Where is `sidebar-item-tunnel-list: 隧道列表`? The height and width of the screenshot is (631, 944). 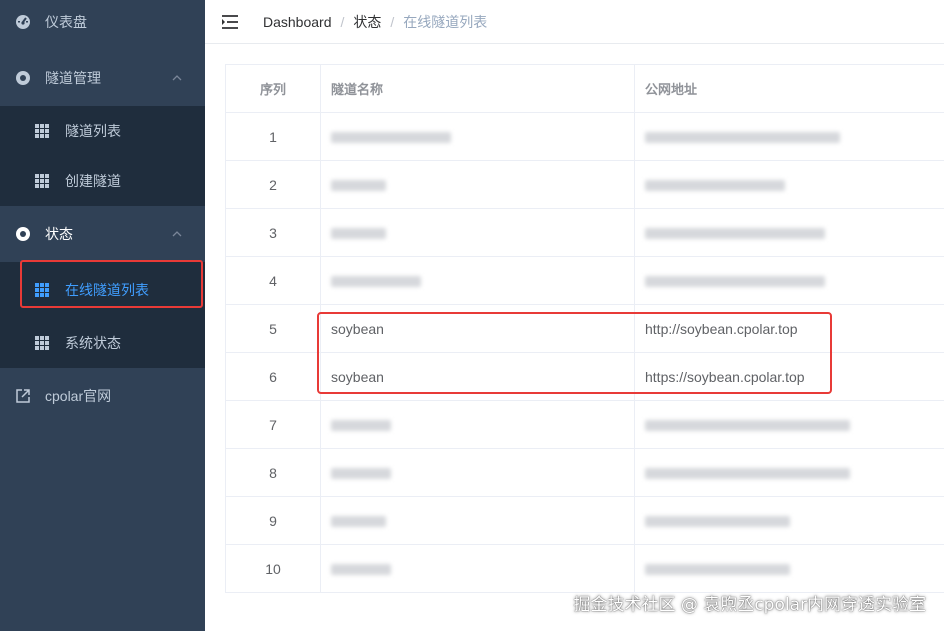 sidebar-item-tunnel-list: 隧道列表 is located at coordinates (102, 131).